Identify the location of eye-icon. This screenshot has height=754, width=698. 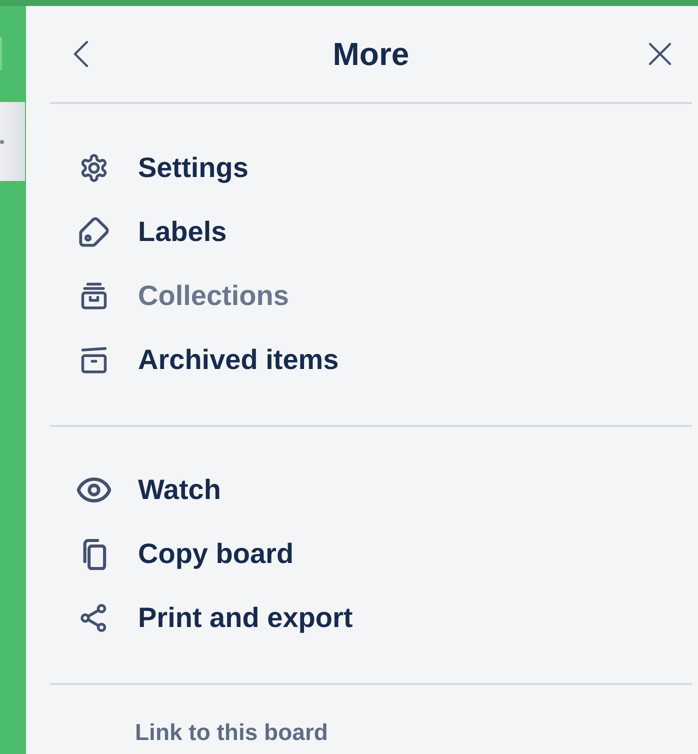
(94, 490).